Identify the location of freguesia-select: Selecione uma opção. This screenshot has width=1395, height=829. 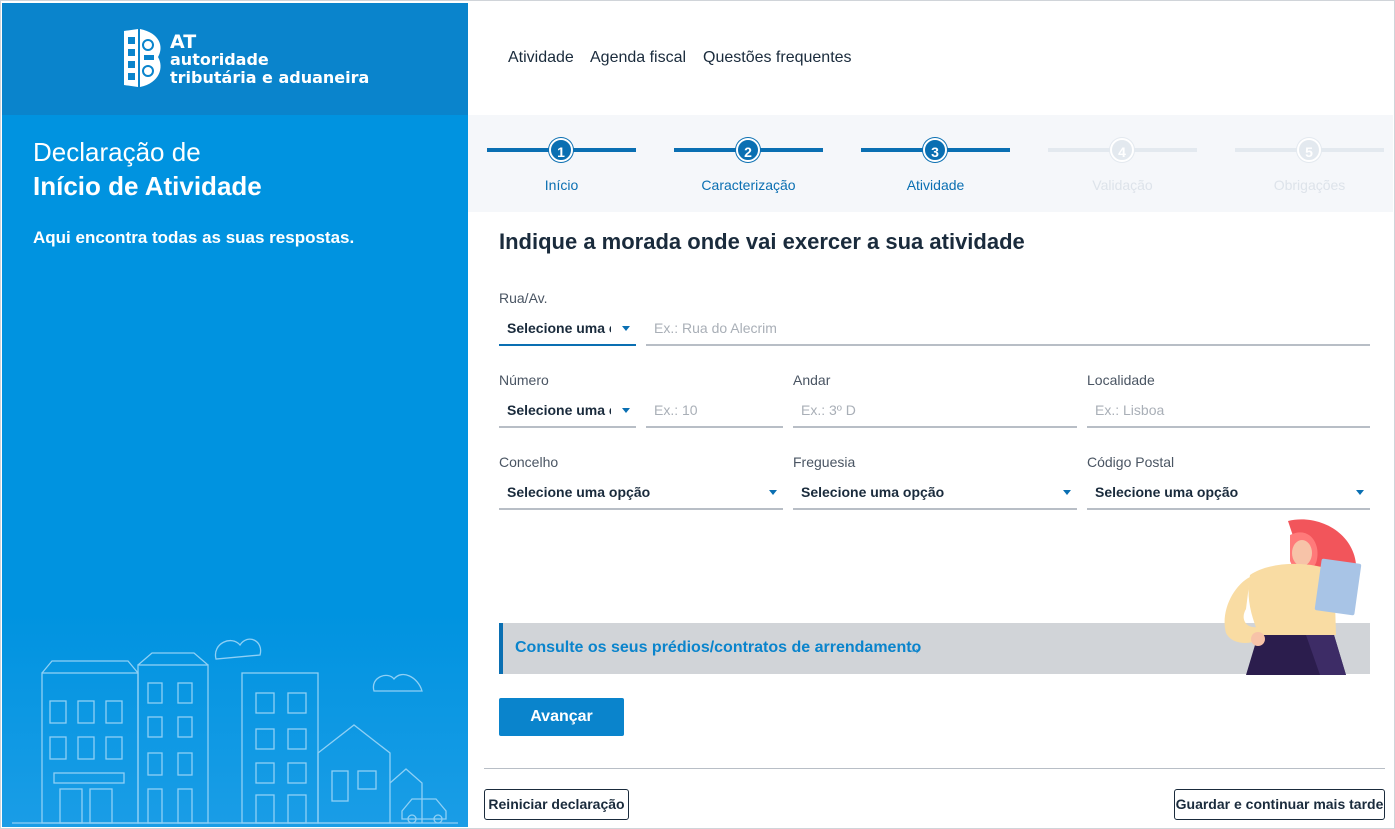
(935, 493).